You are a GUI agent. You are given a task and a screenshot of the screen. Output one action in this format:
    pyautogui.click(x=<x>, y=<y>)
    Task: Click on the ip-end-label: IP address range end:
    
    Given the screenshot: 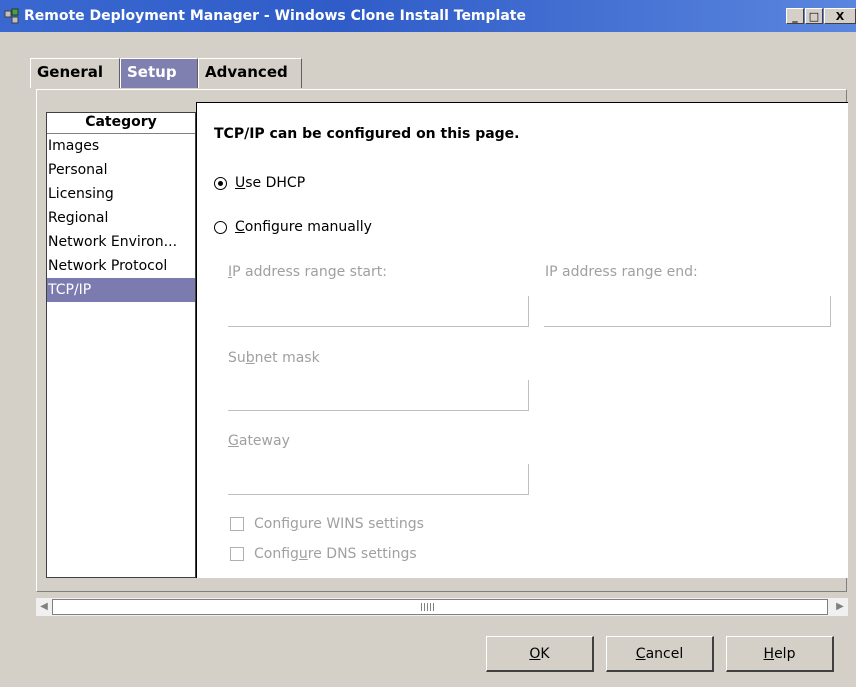 What is the action you would take?
    pyautogui.click(x=621, y=272)
    